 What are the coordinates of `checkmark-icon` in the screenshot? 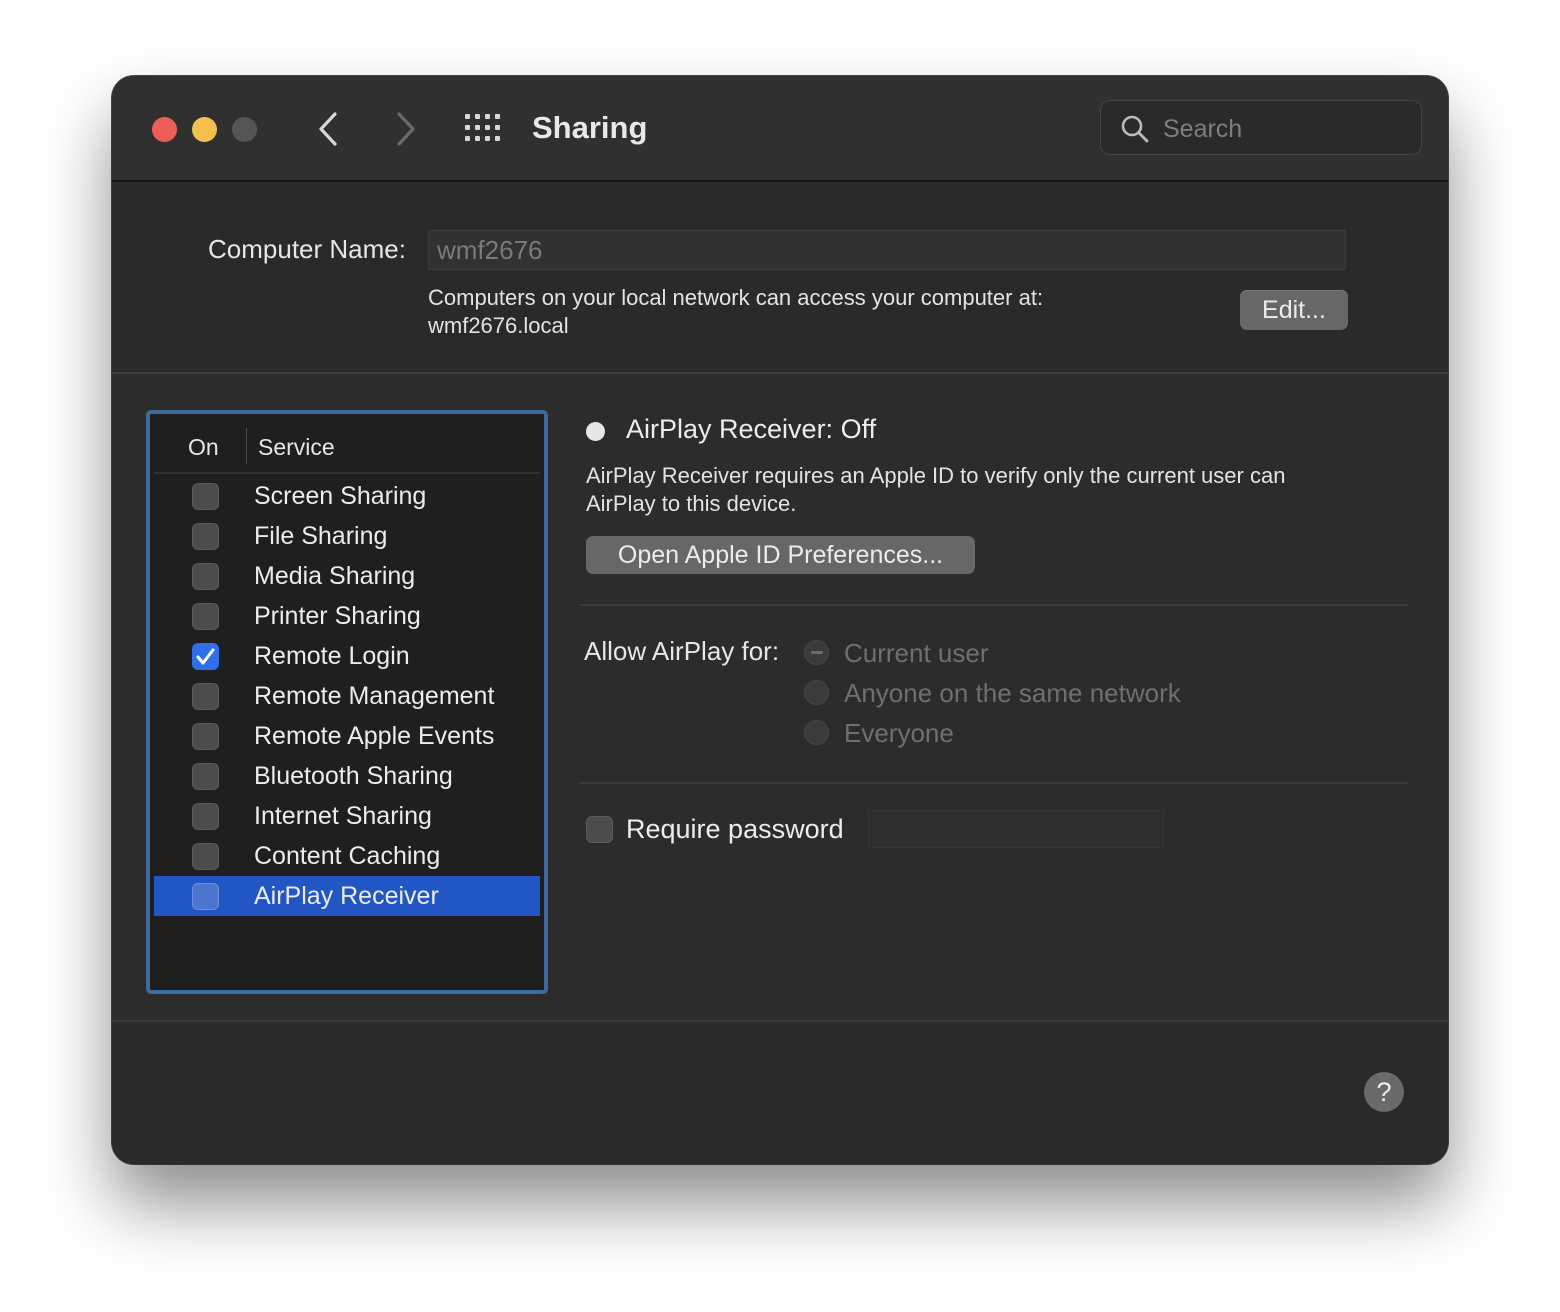 It's located at (205, 656).